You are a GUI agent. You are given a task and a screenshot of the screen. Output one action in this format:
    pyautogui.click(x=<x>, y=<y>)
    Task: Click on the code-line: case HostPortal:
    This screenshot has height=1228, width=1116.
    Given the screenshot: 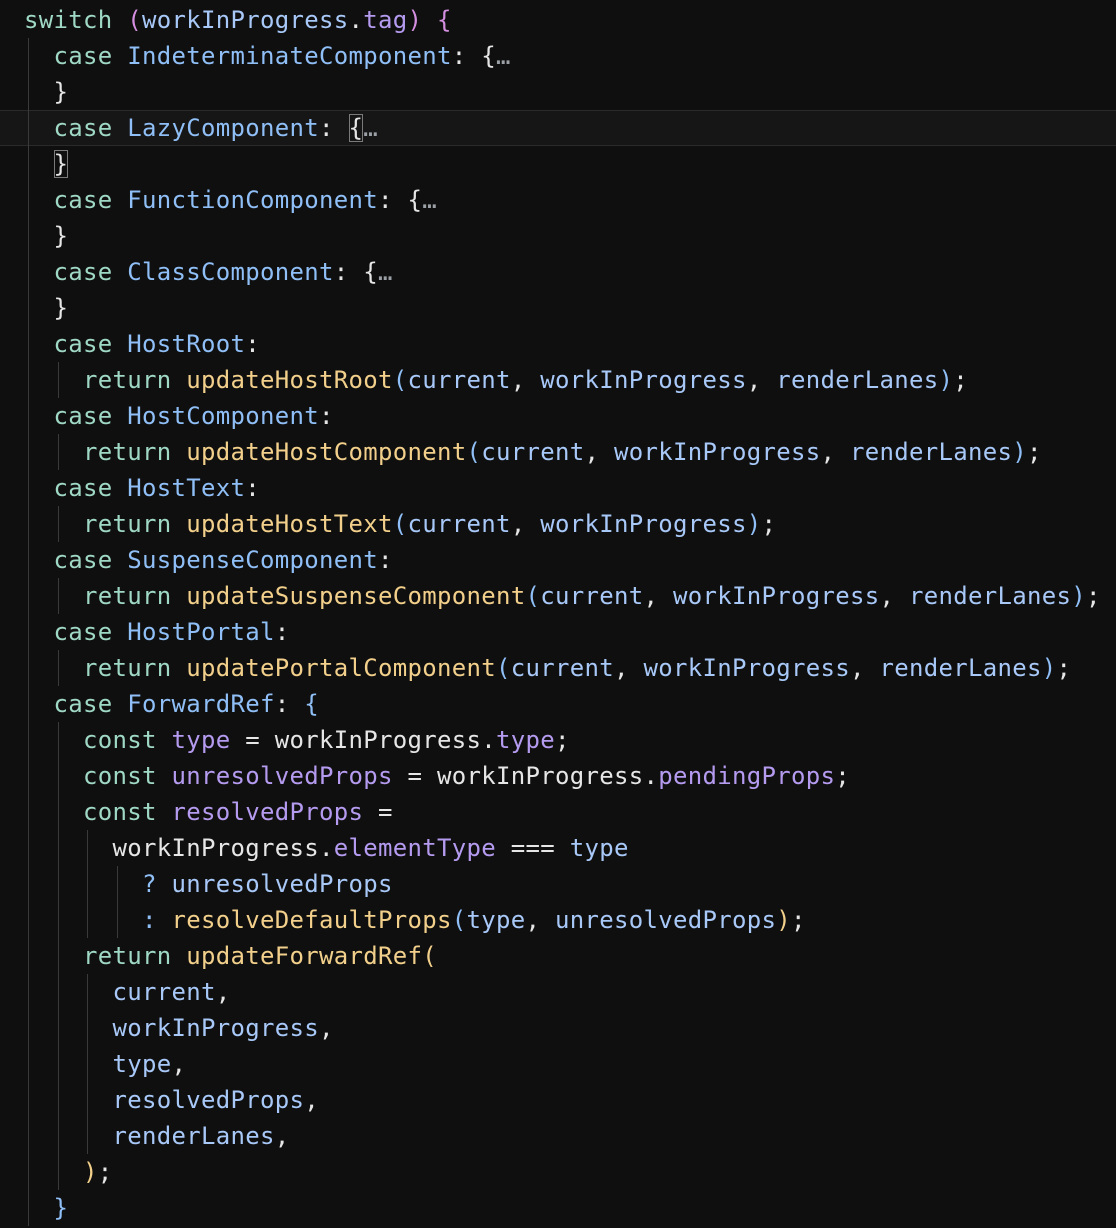 What is the action you would take?
    pyautogui.click(x=558, y=632)
    